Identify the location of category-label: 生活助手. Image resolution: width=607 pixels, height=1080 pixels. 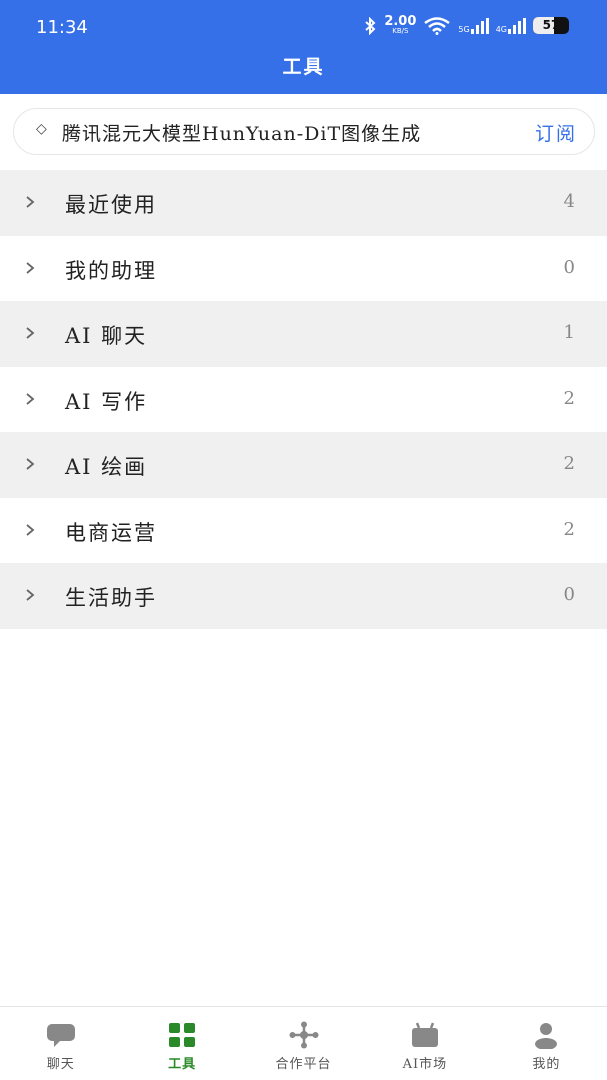
(111, 598).